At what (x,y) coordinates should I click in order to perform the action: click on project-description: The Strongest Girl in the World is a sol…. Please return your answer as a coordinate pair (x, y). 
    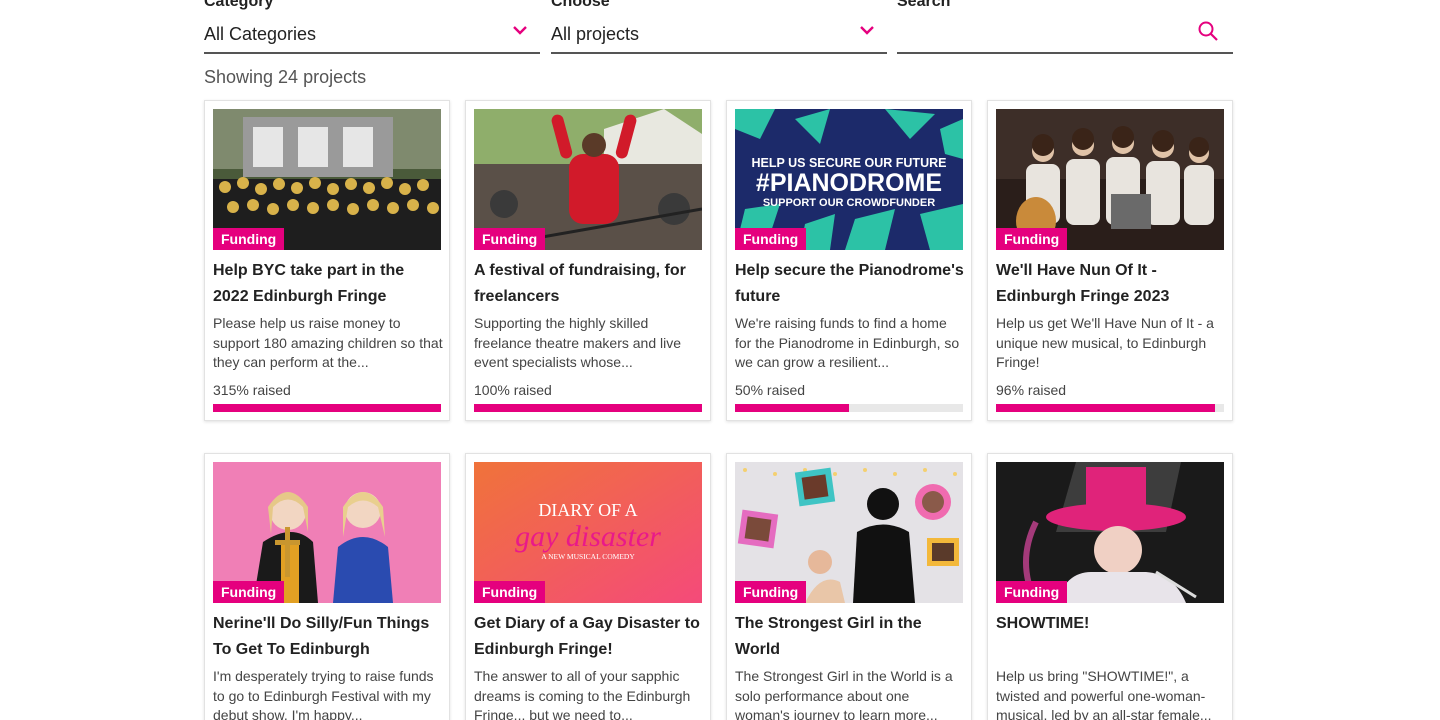
    Looking at the image, I should click on (844, 694).